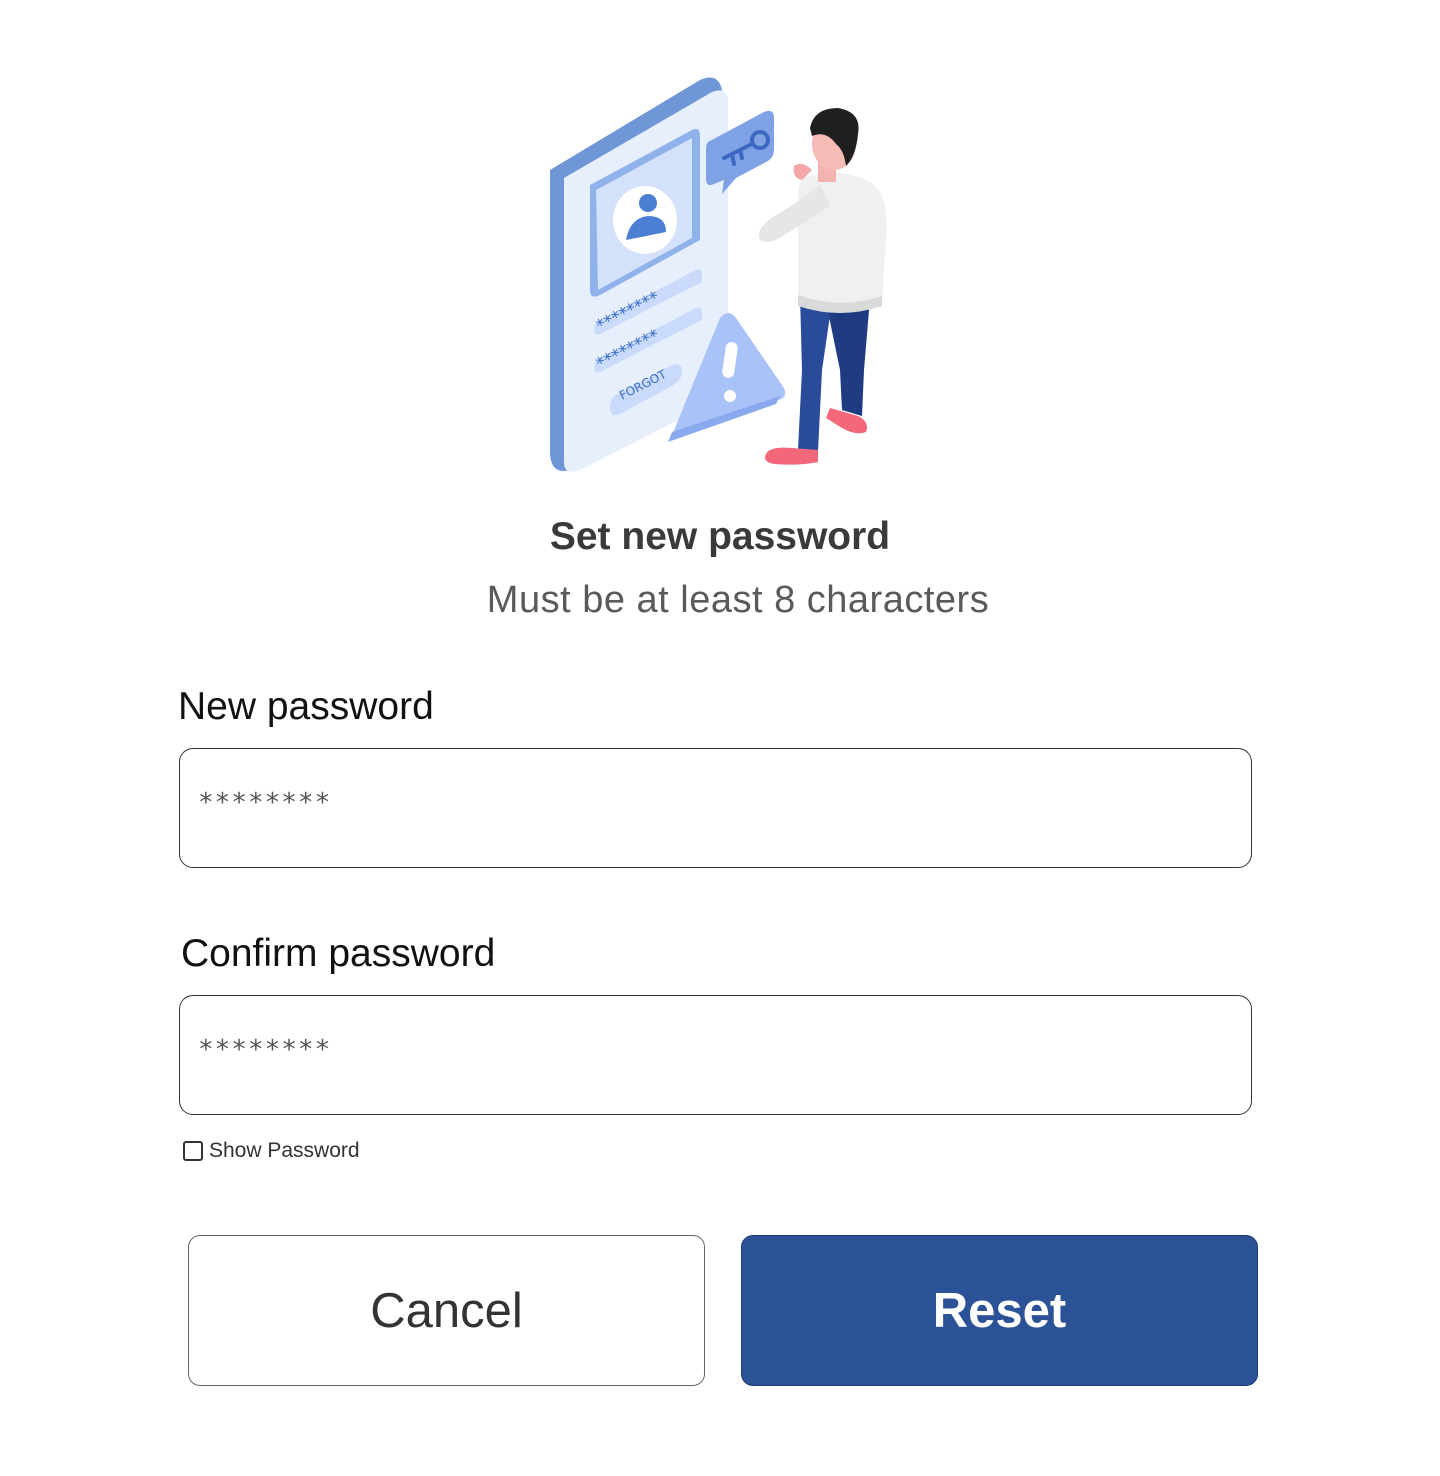  Describe the element at coordinates (306, 706) in the screenshot. I see `new-password-label: New password` at that location.